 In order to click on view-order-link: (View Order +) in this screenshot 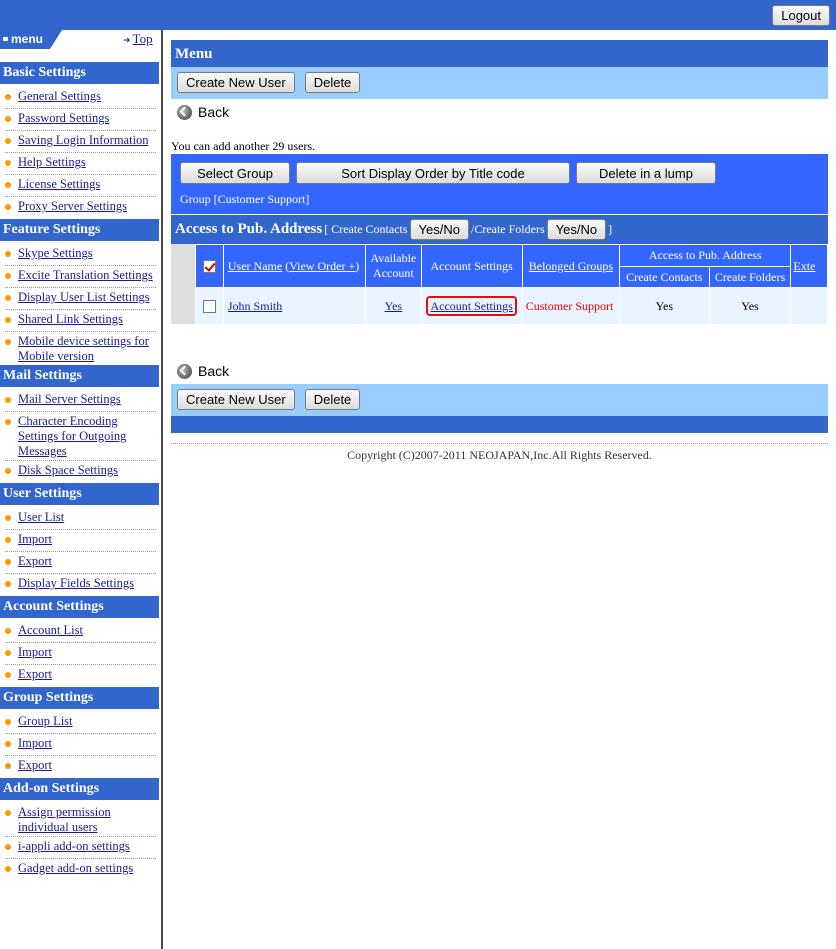, I will do `click(322, 266)`.